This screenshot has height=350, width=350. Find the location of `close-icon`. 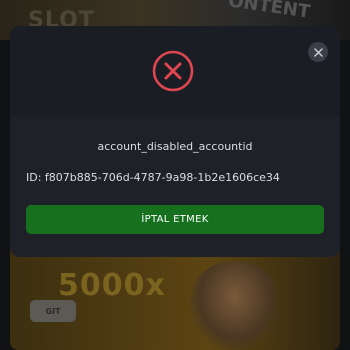

close-icon is located at coordinates (318, 52).